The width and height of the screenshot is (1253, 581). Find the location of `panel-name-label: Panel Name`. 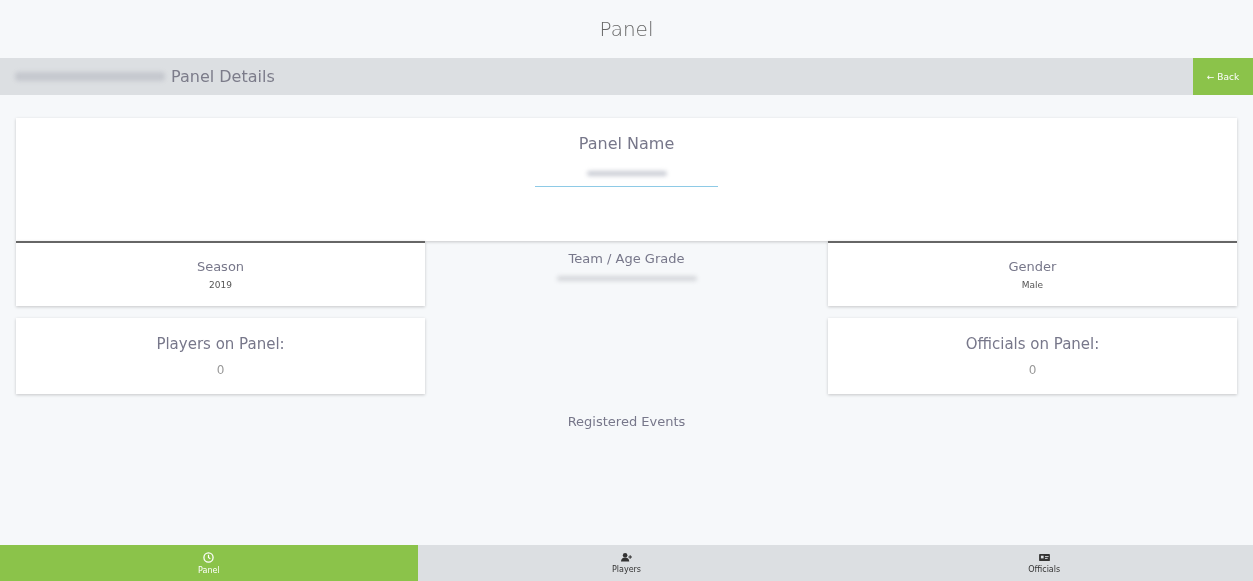

panel-name-label: Panel Name is located at coordinates (626, 143).